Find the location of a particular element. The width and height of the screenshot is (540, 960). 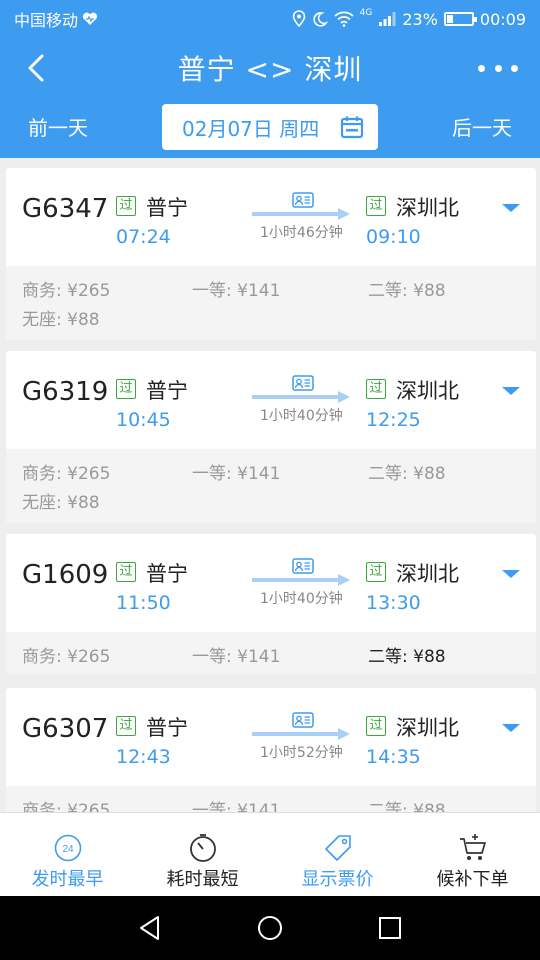

calendar-icon is located at coordinates (352, 127).